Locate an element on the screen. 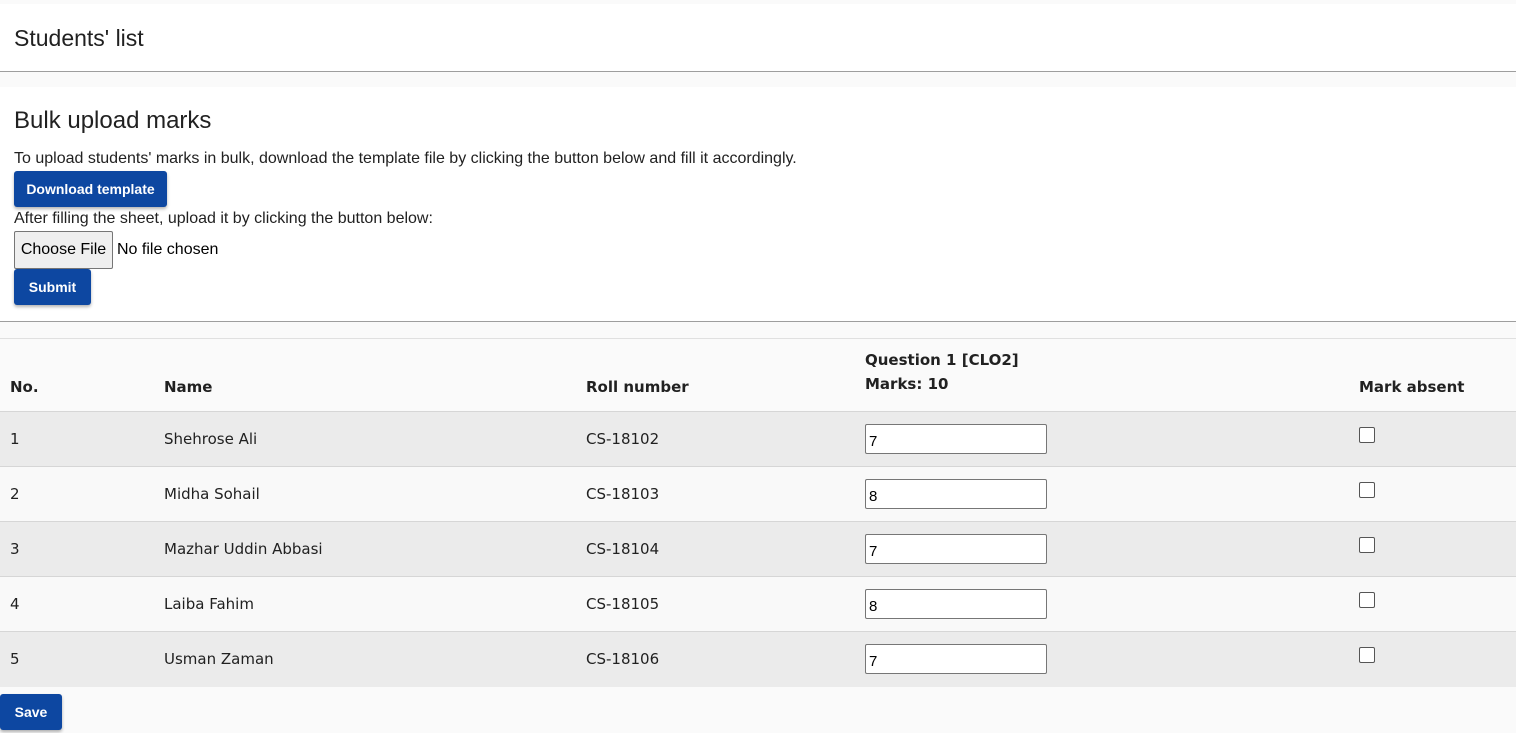 The image size is (1516, 733). row-number: 5 is located at coordinates (15, 659).